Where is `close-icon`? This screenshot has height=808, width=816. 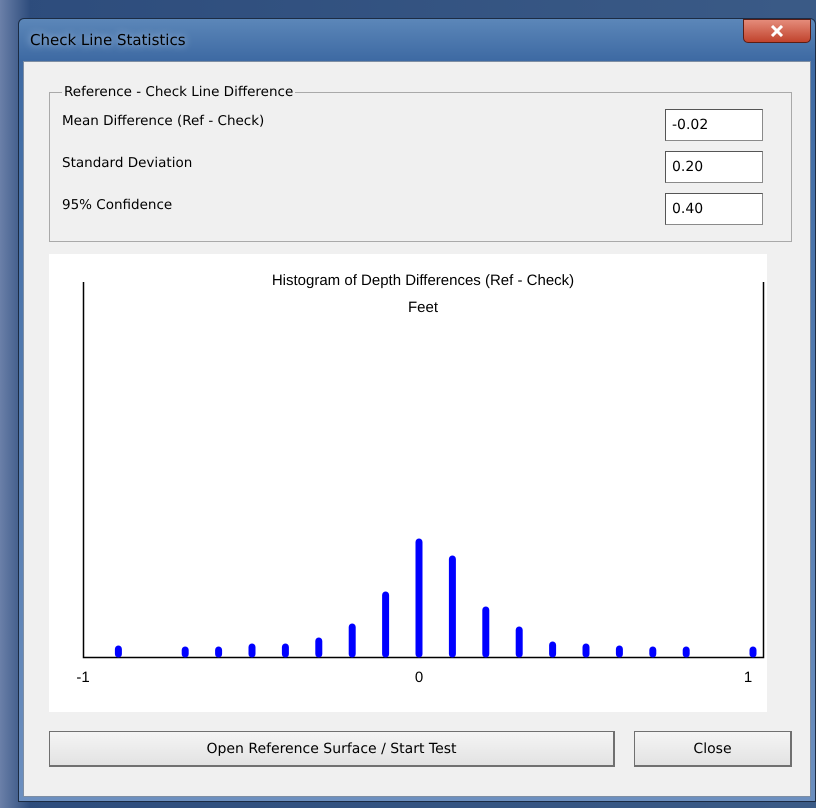
close-icon is located at coordinates (777, 31).